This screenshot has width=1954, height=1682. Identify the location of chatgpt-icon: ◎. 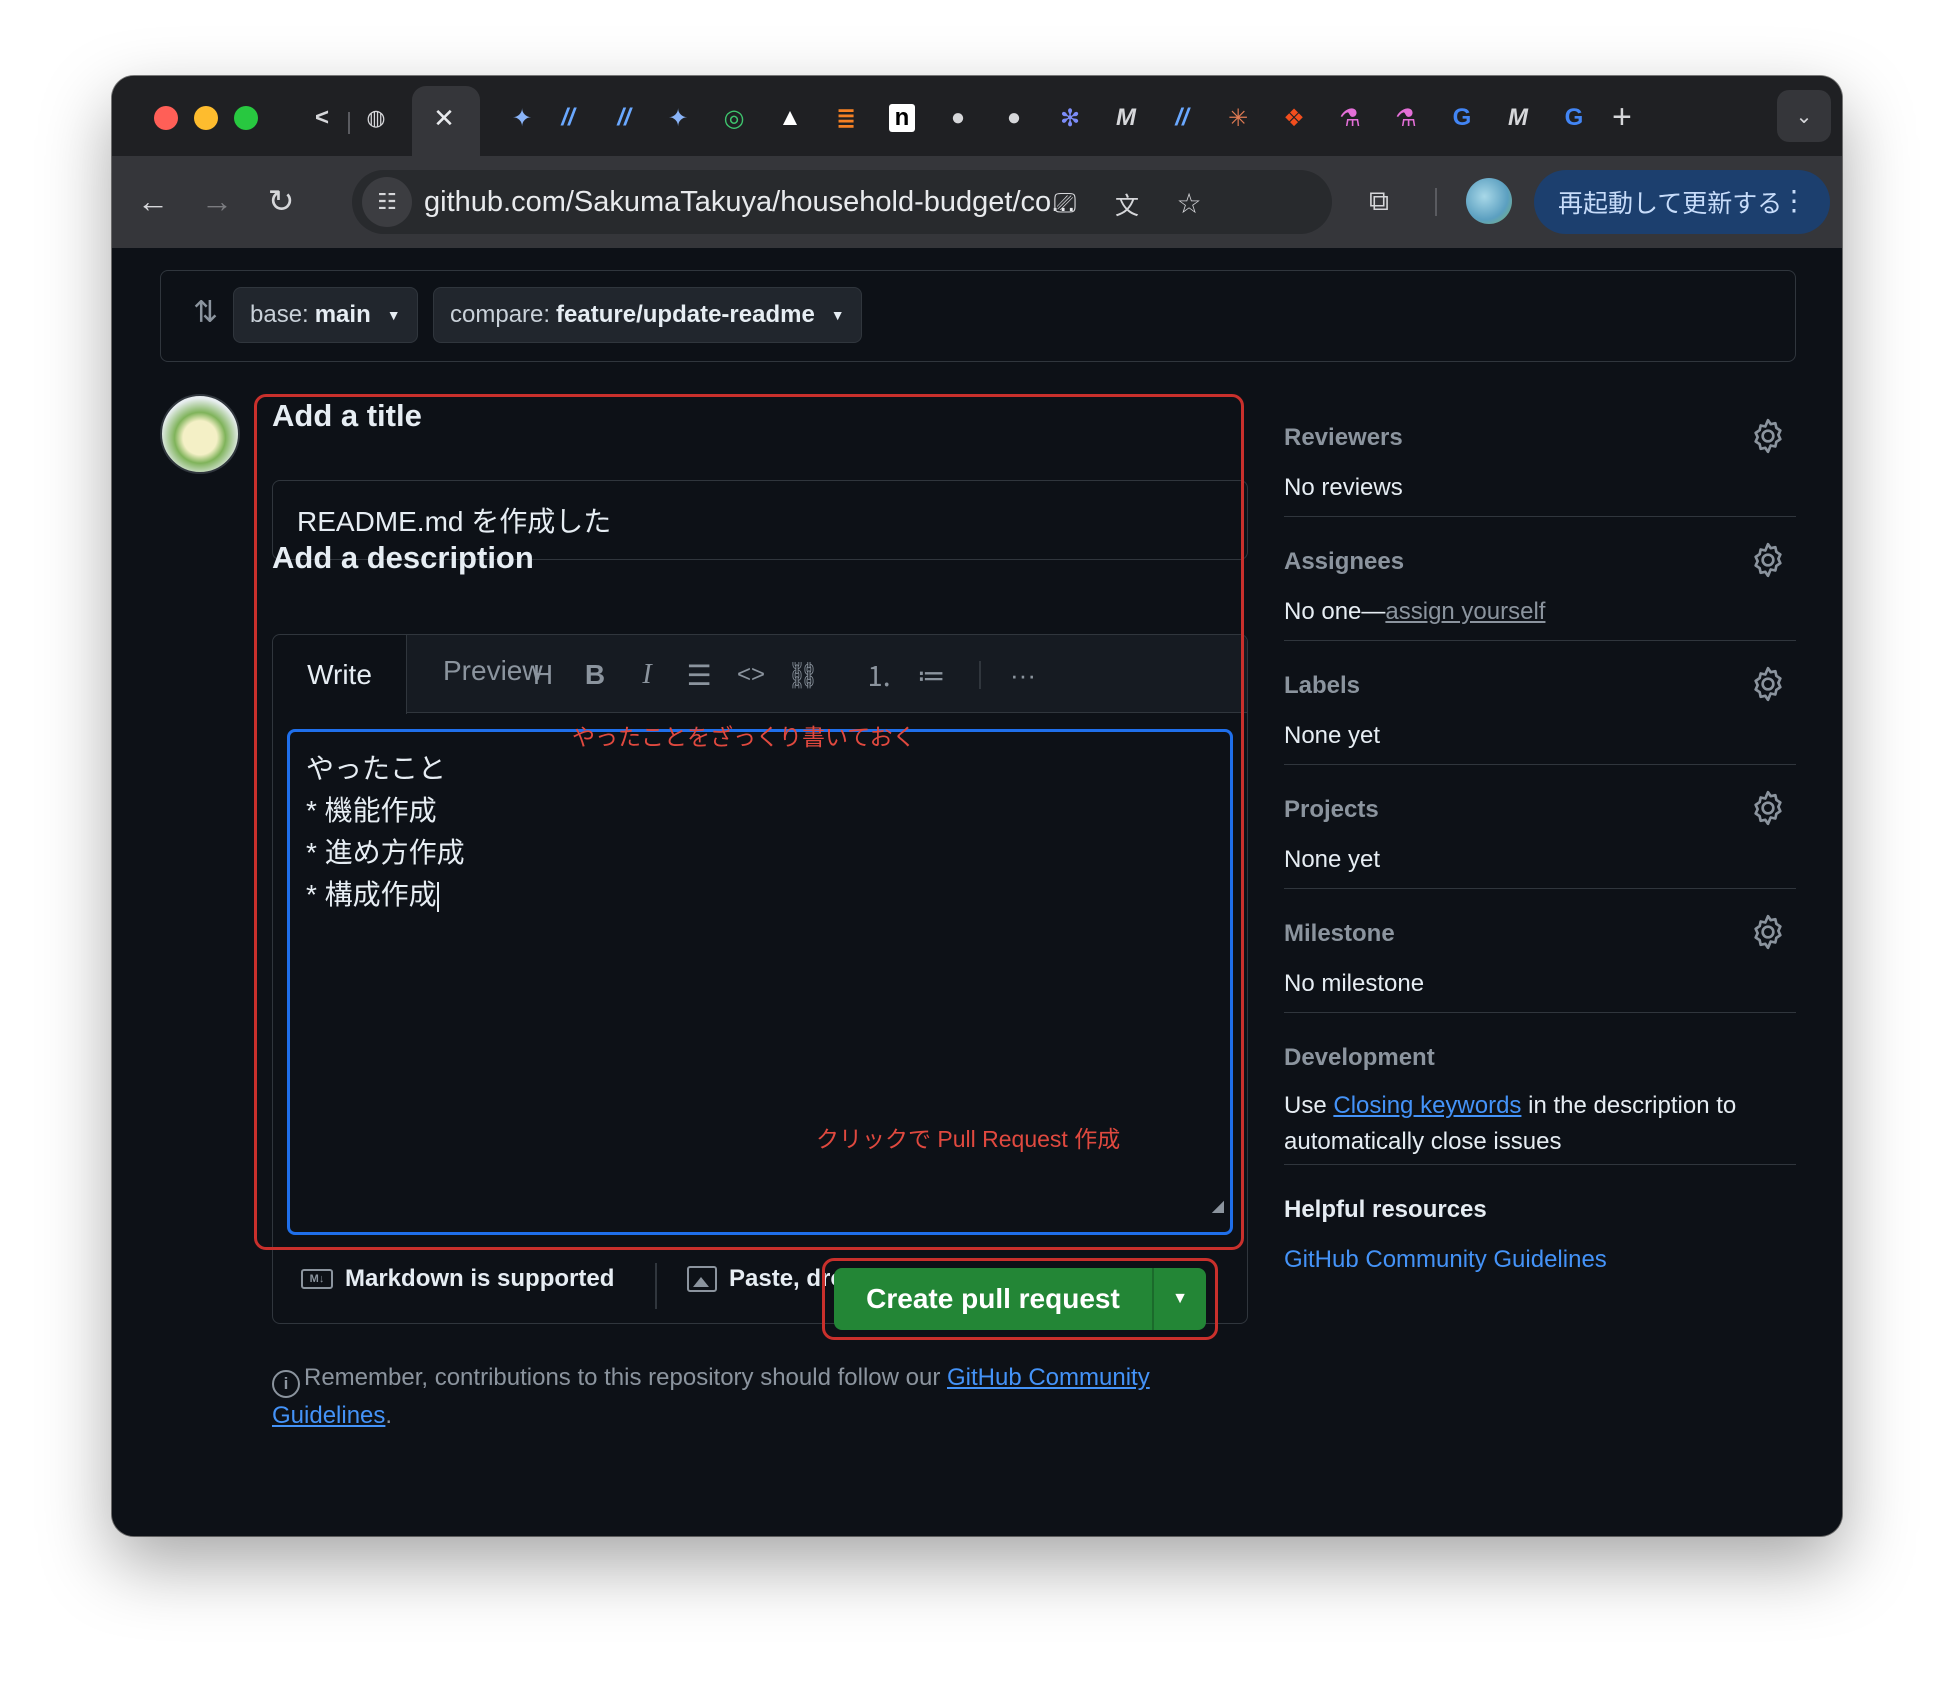
(734, 118).